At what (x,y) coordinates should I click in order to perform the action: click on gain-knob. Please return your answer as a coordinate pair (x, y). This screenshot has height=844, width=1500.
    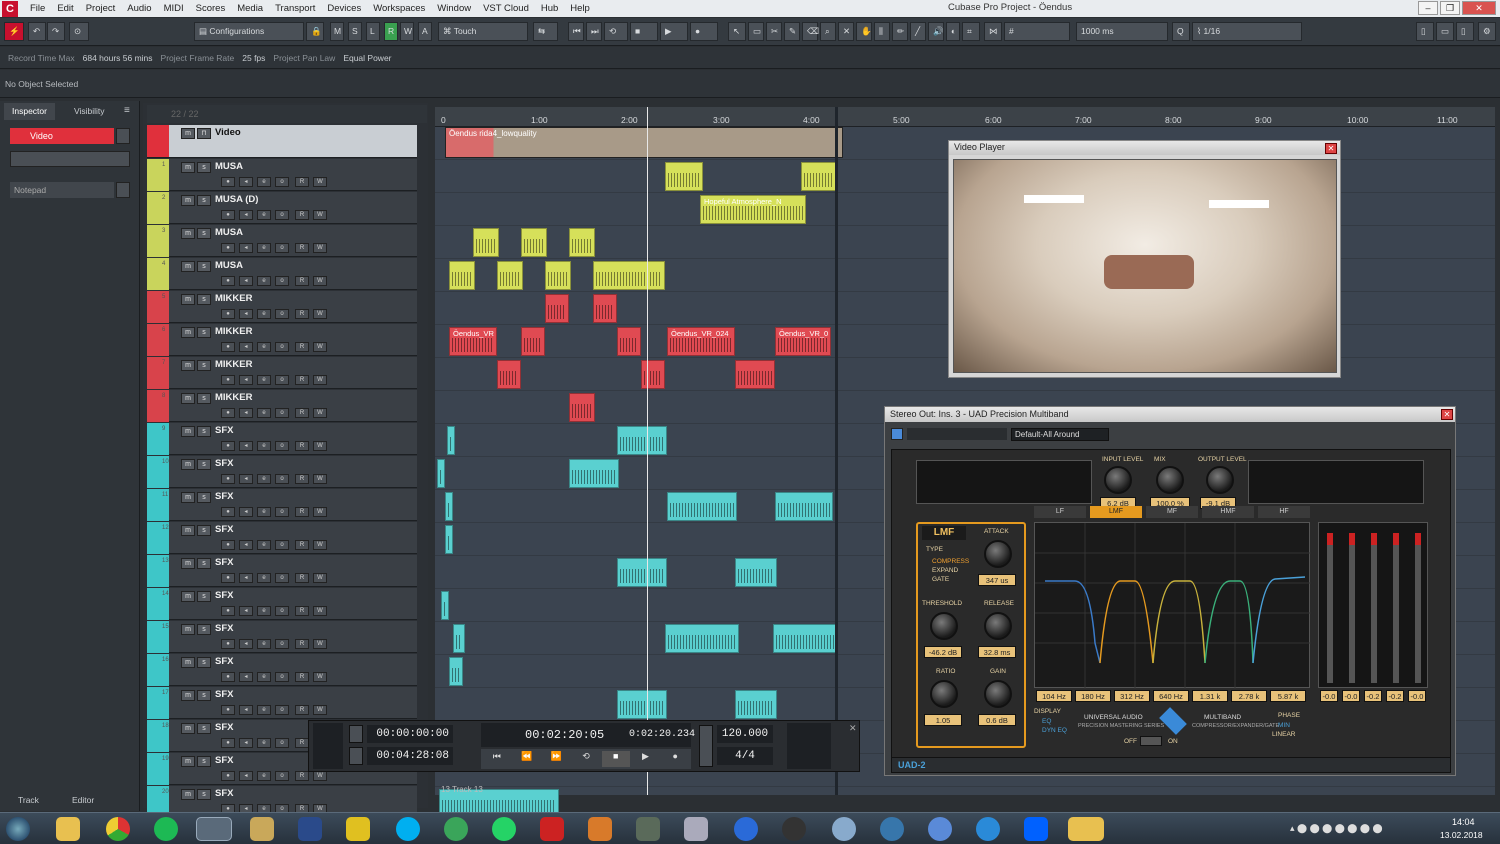
    Looking at the image, I should click on (998, 694).